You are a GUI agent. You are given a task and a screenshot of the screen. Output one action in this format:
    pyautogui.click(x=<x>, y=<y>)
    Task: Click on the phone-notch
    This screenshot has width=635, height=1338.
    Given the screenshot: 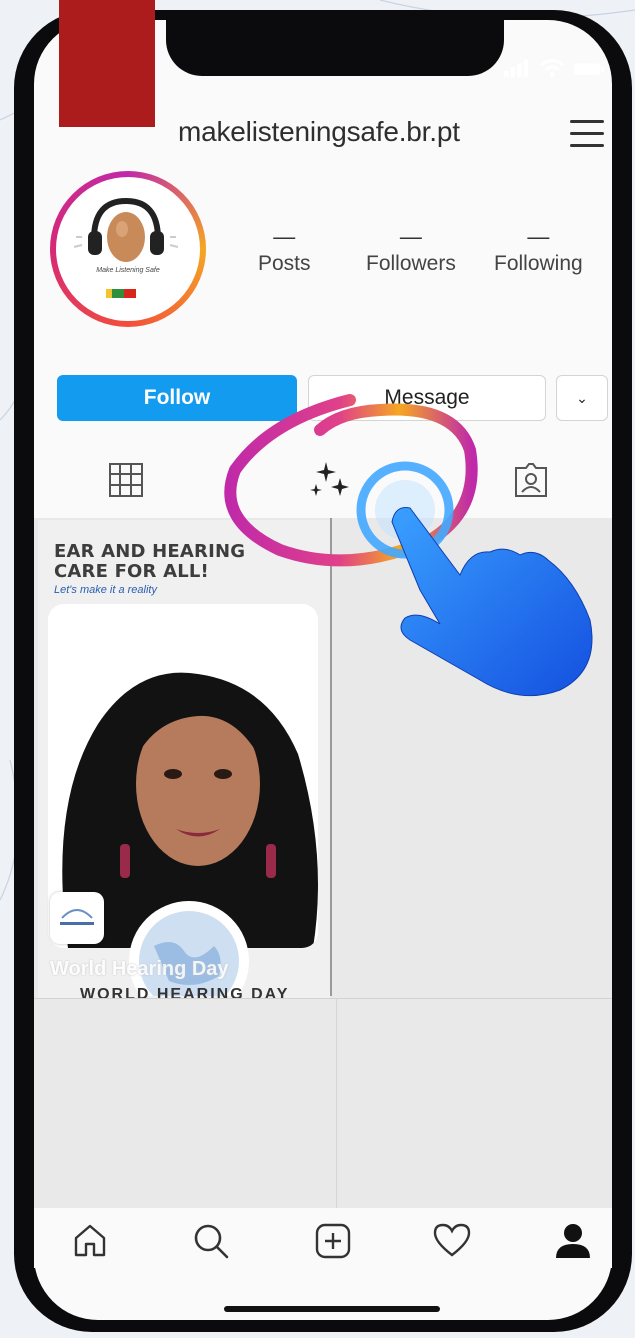 What is the action you would take?
    pyautogui.click(x=335, y=43)
    